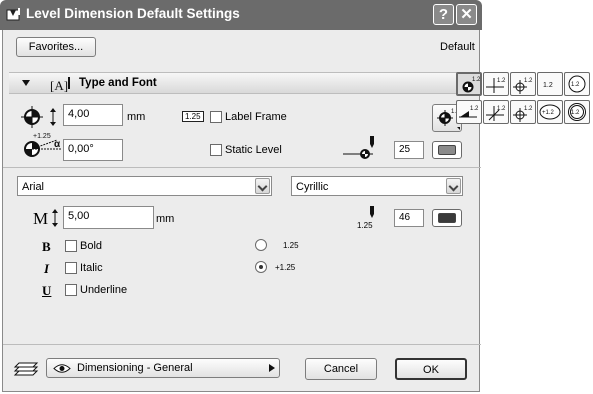 This screenshot has height=394, width=593. I want to click on height-arrow-icon, so click(55, 218).